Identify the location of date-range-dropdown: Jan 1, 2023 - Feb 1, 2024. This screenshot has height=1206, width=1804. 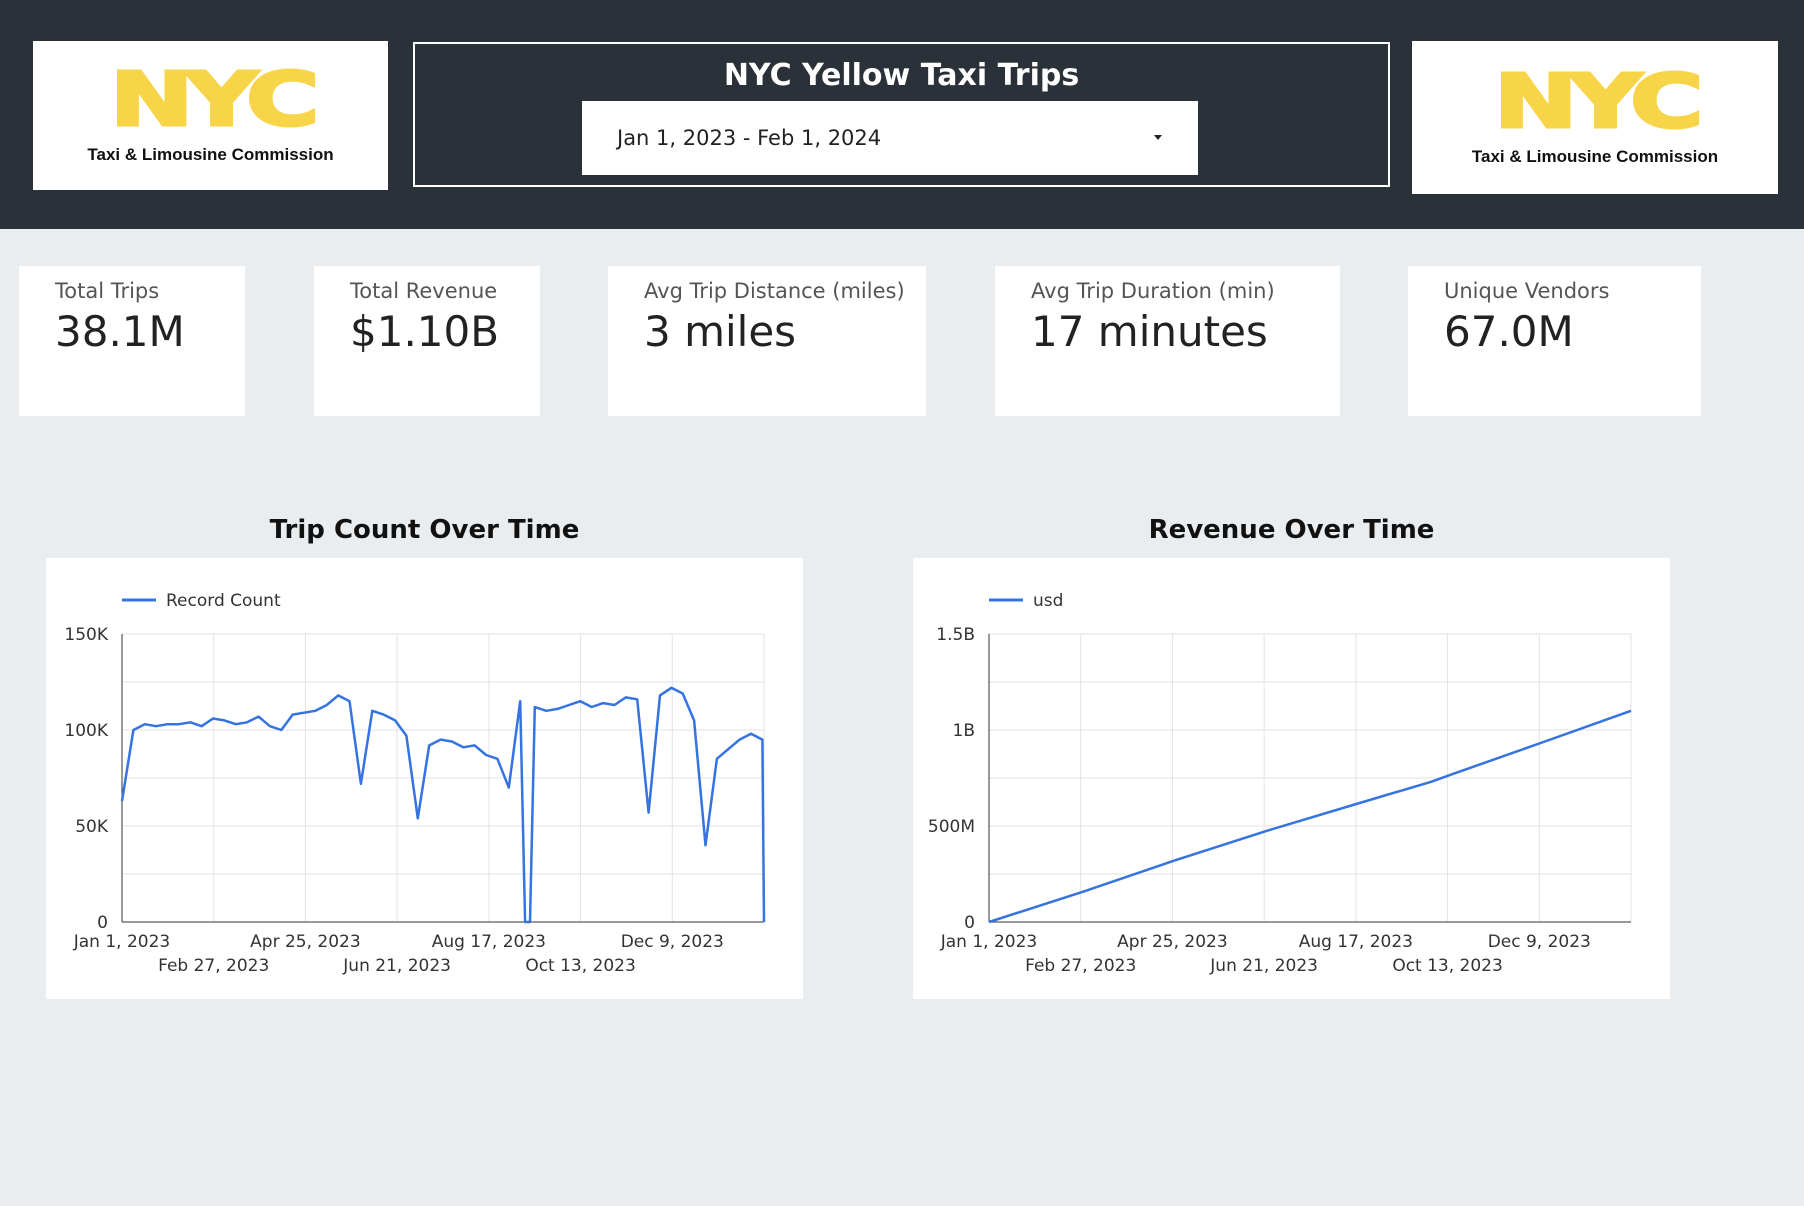
(890, 138).